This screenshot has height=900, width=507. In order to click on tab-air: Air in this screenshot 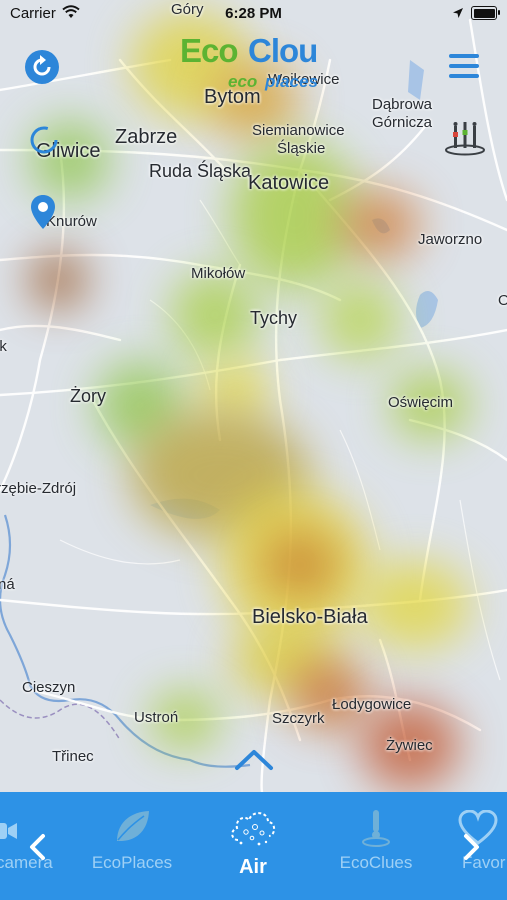, I will do `click(253, 846)`.